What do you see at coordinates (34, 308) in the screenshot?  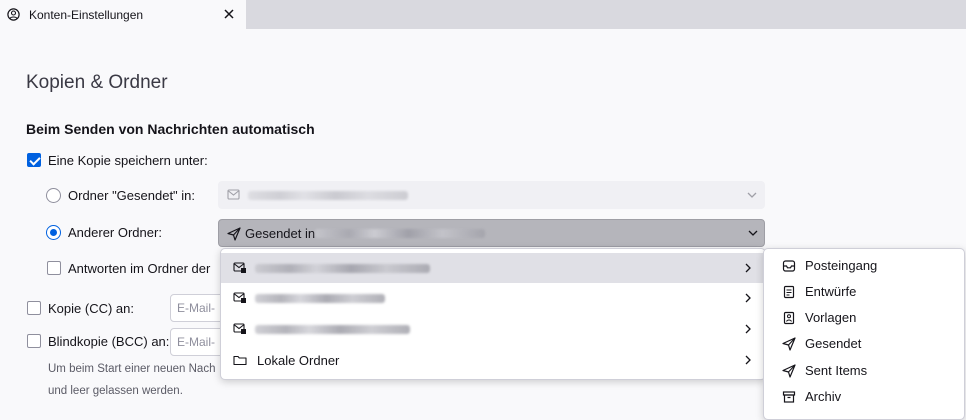 I see `cc-checkbox` at bounding box center [34, 308].